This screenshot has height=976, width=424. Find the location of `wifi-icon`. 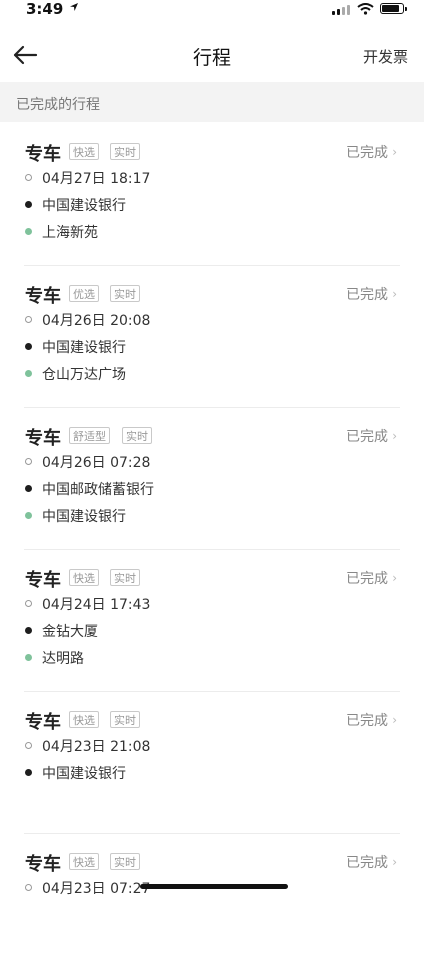

wifi-icon is located at coordinates (365, 9).